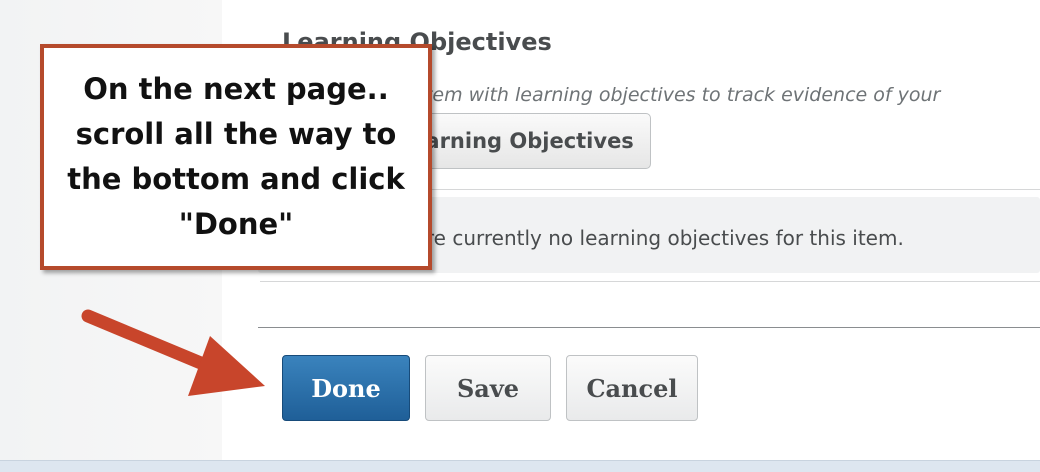 The width and height of the screenshot is (1040, 472). Describe the element at coordinates (173, 352) in the screenshot. I see `arrow-icon` at that location.